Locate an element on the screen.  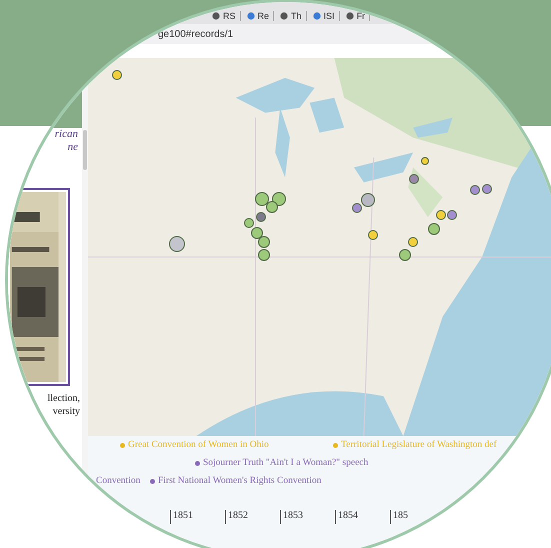
address-bar: ge100#records/1 is located at coordinates (196, 34).